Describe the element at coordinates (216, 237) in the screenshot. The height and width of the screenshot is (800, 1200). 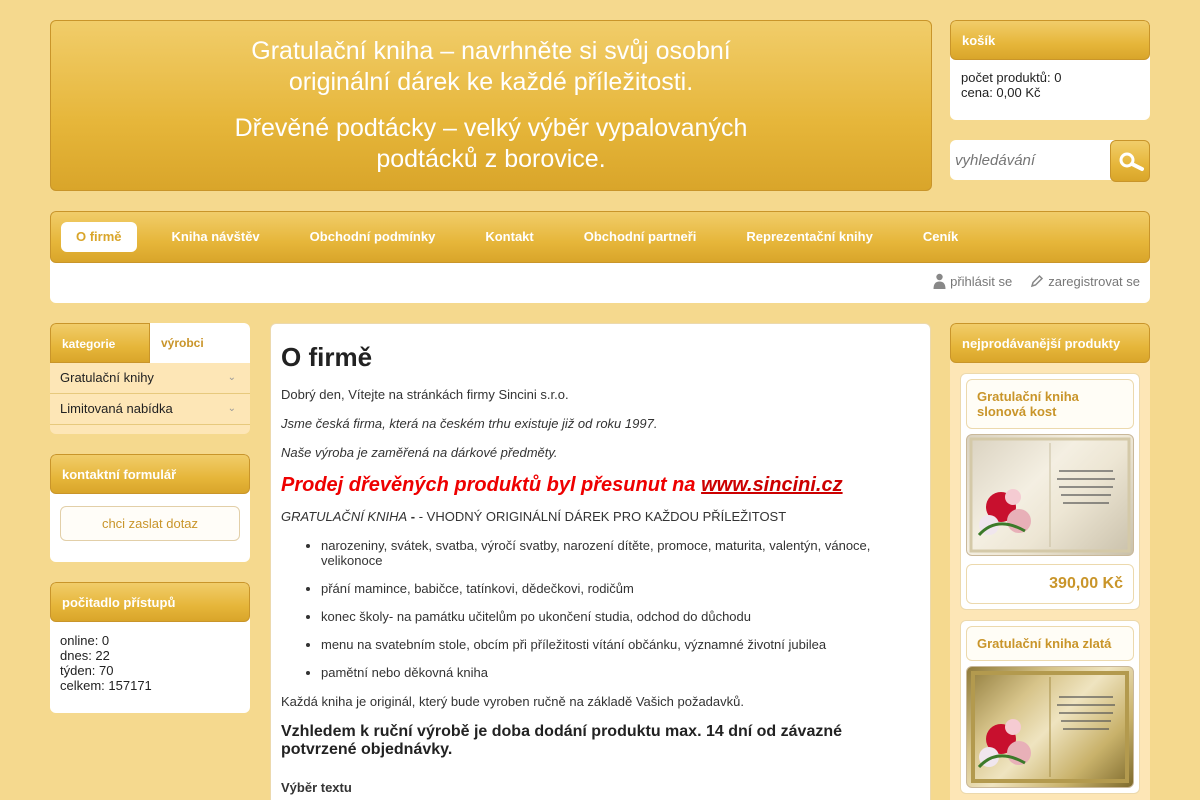
I see `nav-item-kniha-navstev: Kniha návštěv` at that location.